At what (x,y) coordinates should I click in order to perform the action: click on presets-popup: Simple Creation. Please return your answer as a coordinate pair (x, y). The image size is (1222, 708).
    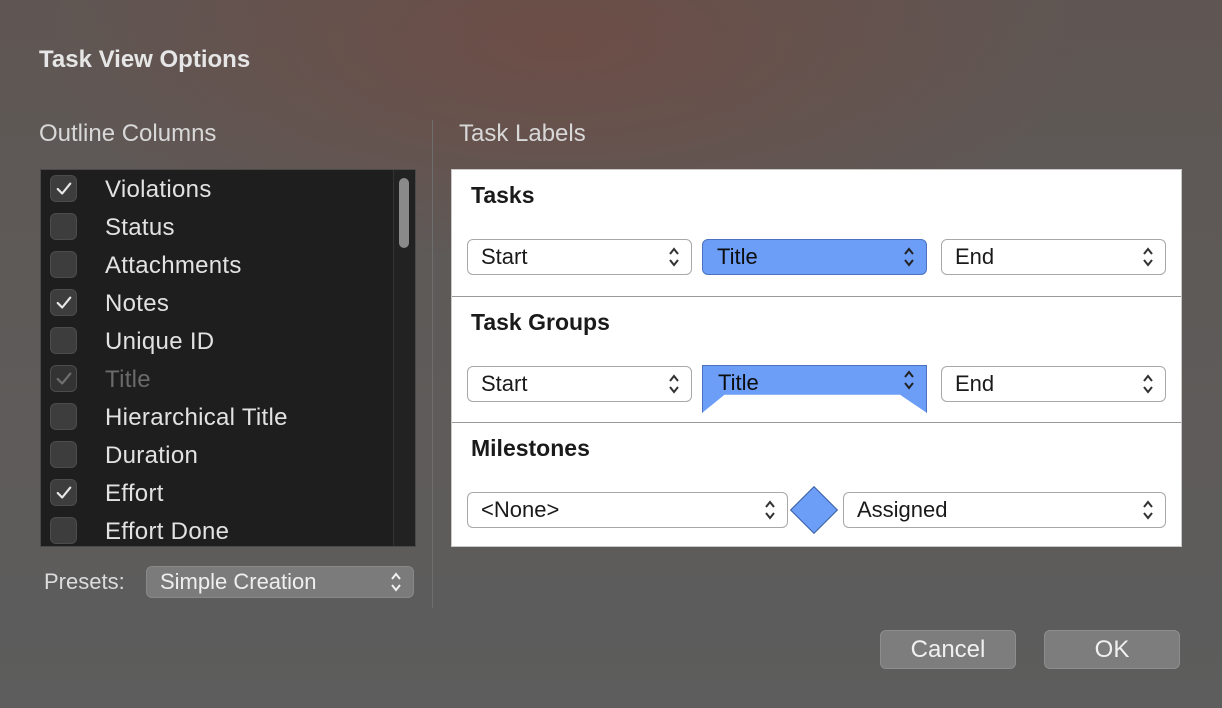
    Looking at the image, I should click on (280, 582).